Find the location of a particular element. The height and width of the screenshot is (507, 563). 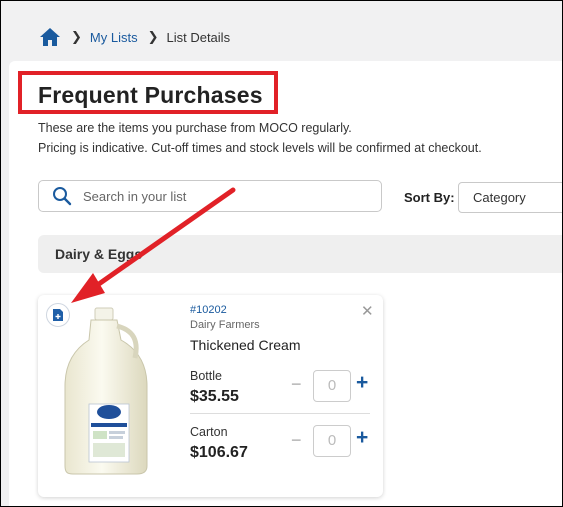

page-title: Frequent Purchases is located at coordinates (150, 95).